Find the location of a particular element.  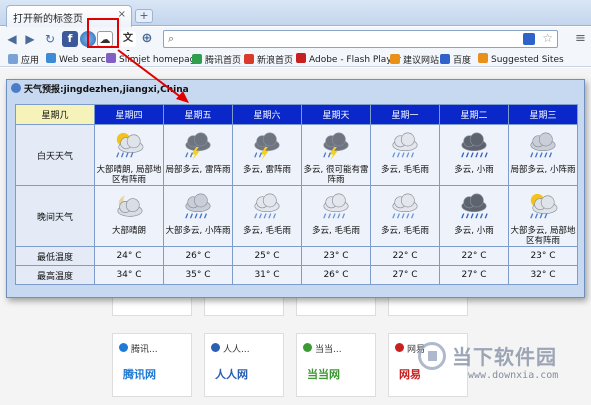

tencent-icon is located at coordinates (197, 59).